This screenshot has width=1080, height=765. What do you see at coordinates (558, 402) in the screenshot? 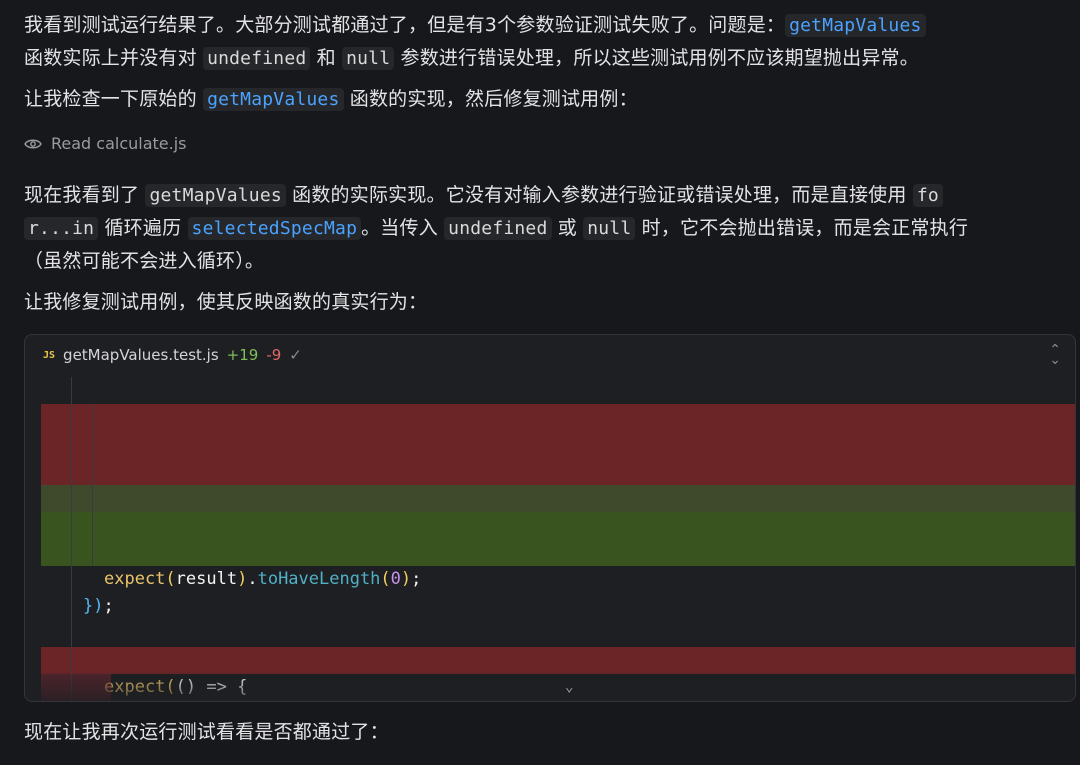
I see `code-line: test('应该处理undefined参数', () => {` at bounding box center [558, 402].